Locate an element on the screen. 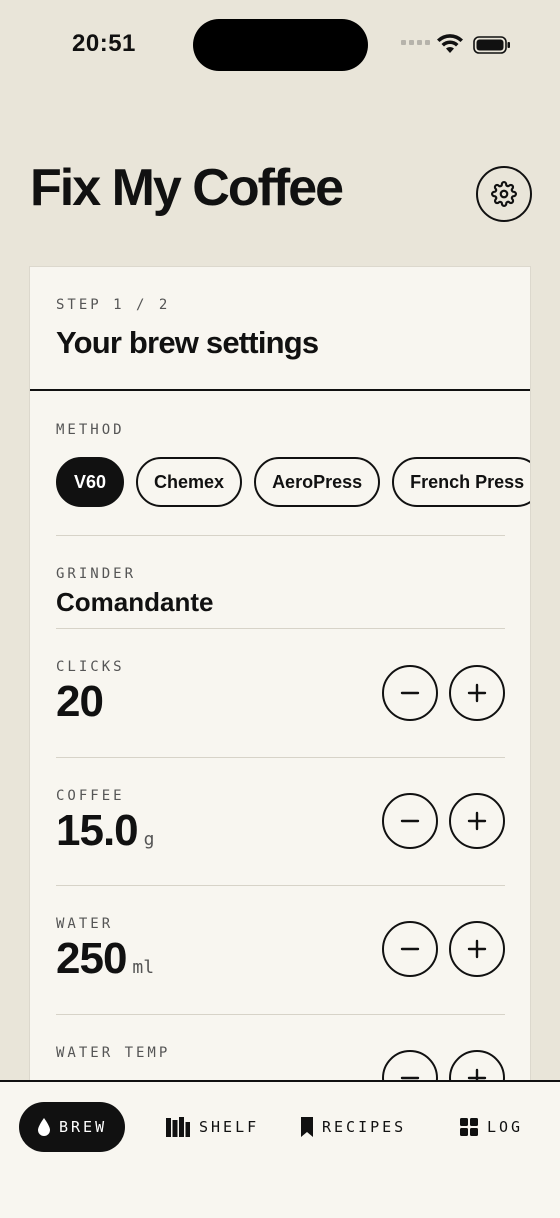  method-chip-french-press: French Press is located at coordinates (461, 482).